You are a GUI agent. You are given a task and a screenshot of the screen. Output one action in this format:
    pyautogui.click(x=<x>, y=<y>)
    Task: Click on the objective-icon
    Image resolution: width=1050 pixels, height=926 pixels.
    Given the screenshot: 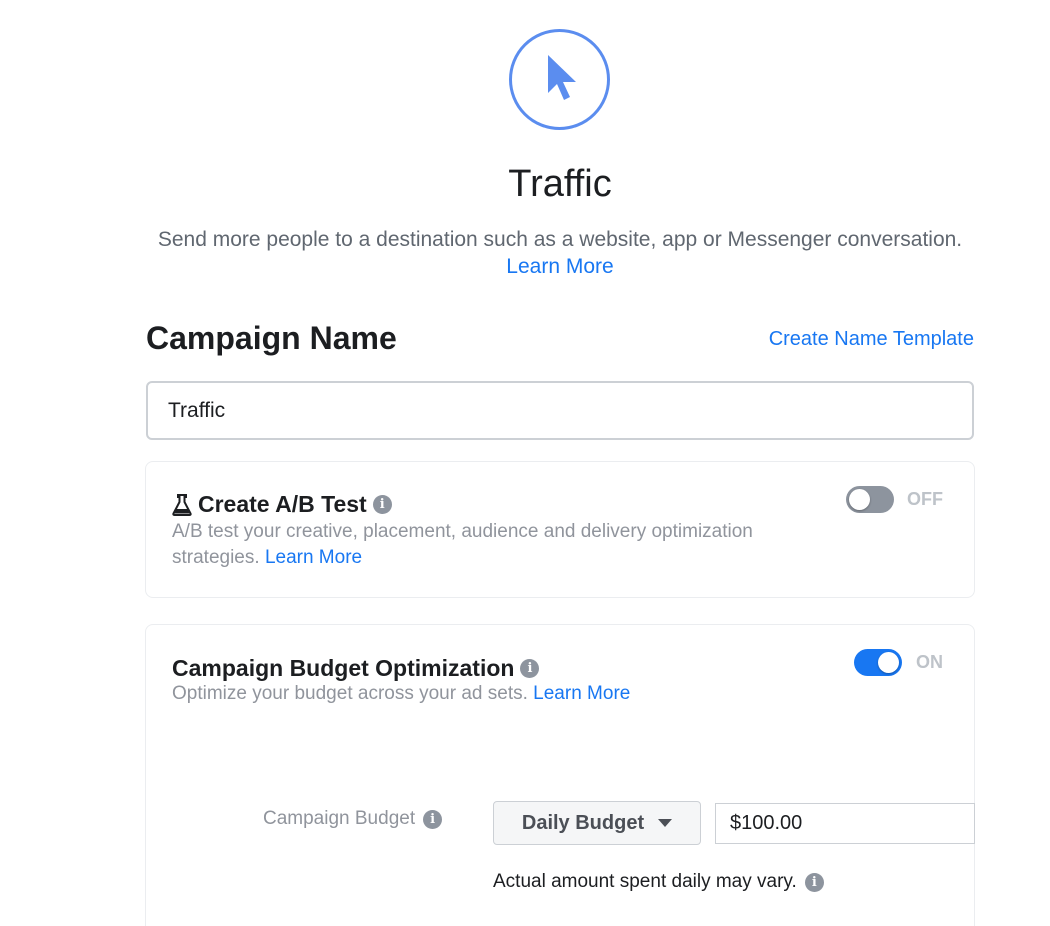 What is the action you would take?
    pyautogui.click(x=559, y=79)
    